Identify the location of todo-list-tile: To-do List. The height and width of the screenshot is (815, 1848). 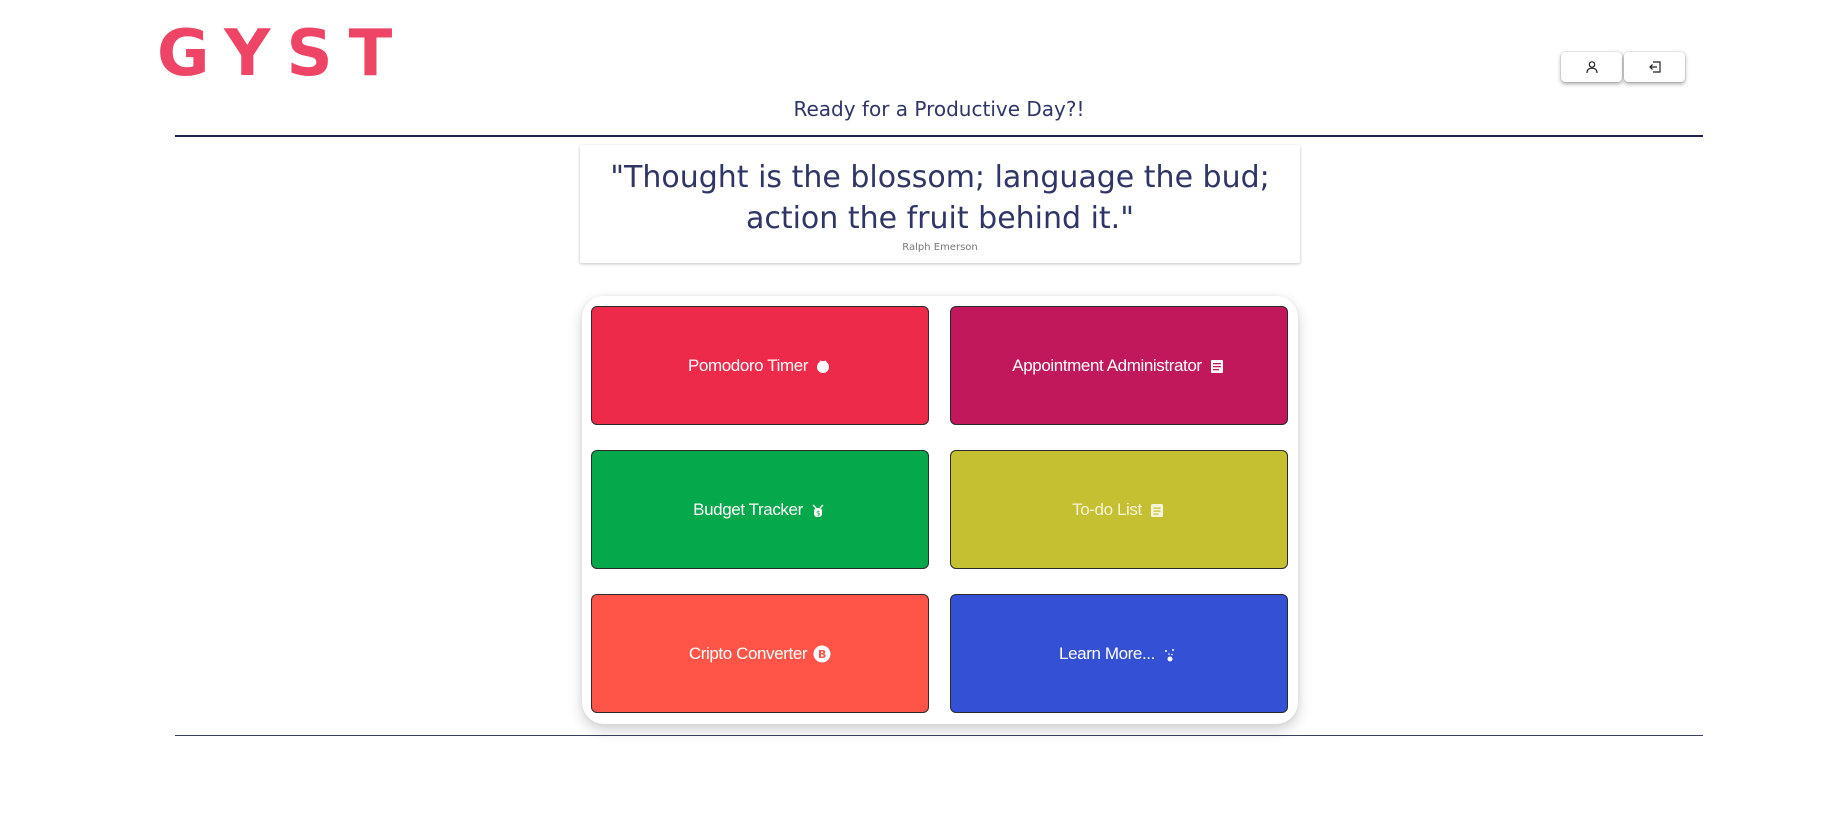
(1119, 509).